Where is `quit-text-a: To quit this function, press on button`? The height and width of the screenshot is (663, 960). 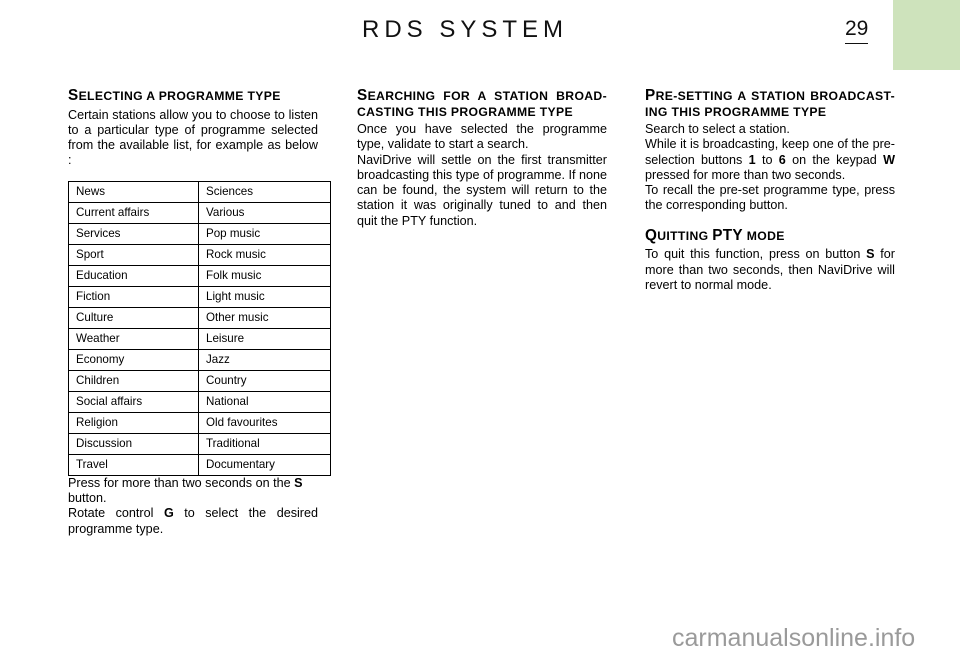
quit-text-a: To quit this function, press on button is located at coordinates (756, 254).